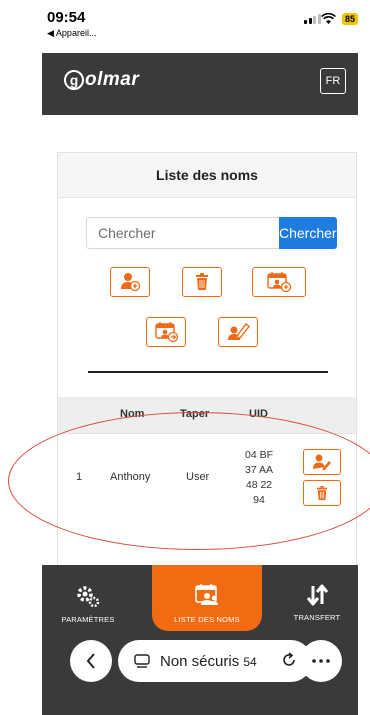  Describe the element at coordinates (259, 478) in the screenshot. I see `row-uid: 04 BF 37 AA 48 22 94` at that location.